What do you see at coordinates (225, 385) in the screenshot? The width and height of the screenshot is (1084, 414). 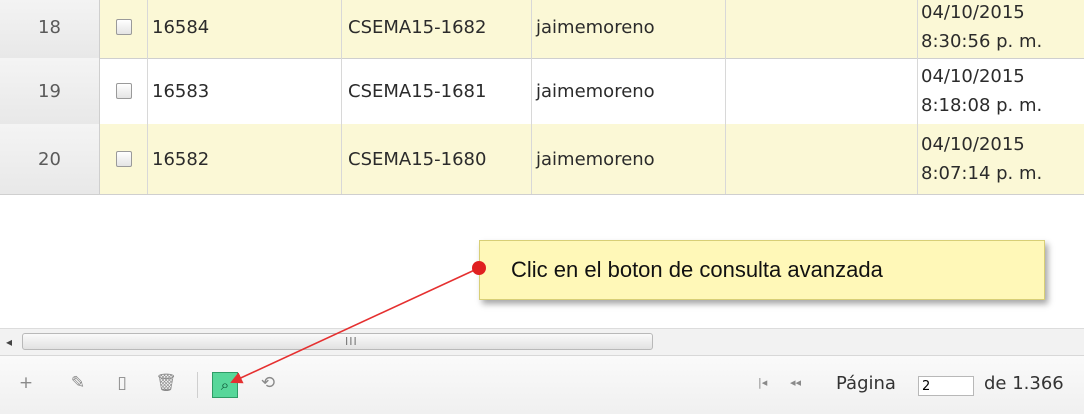 I see `advanced-search-button: ⌕` at bounding box center [225, 385].